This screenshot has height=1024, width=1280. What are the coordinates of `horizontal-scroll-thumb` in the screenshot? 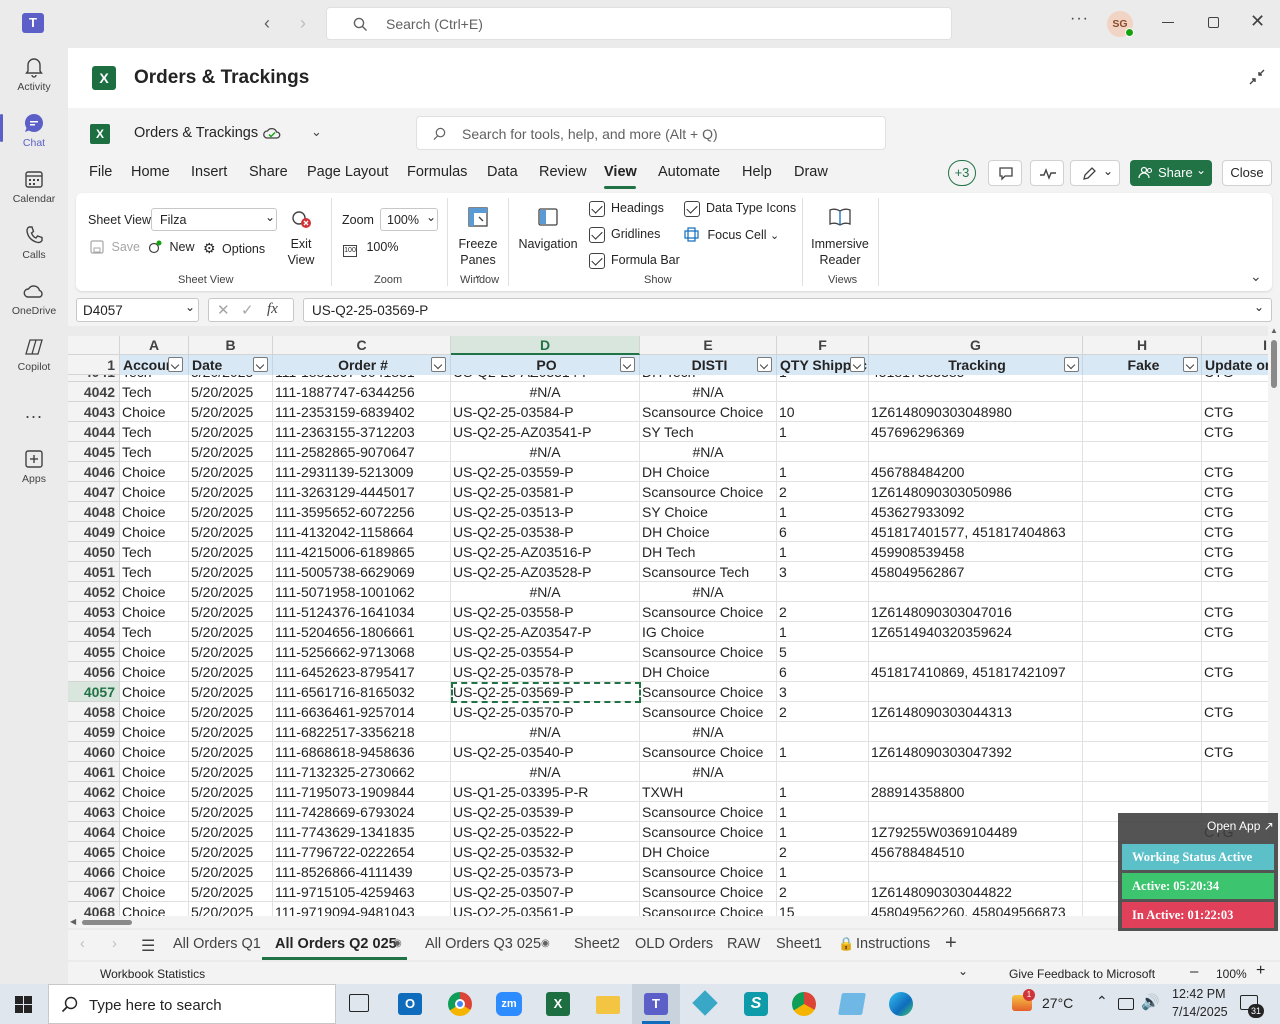 It's located at (107, 922).